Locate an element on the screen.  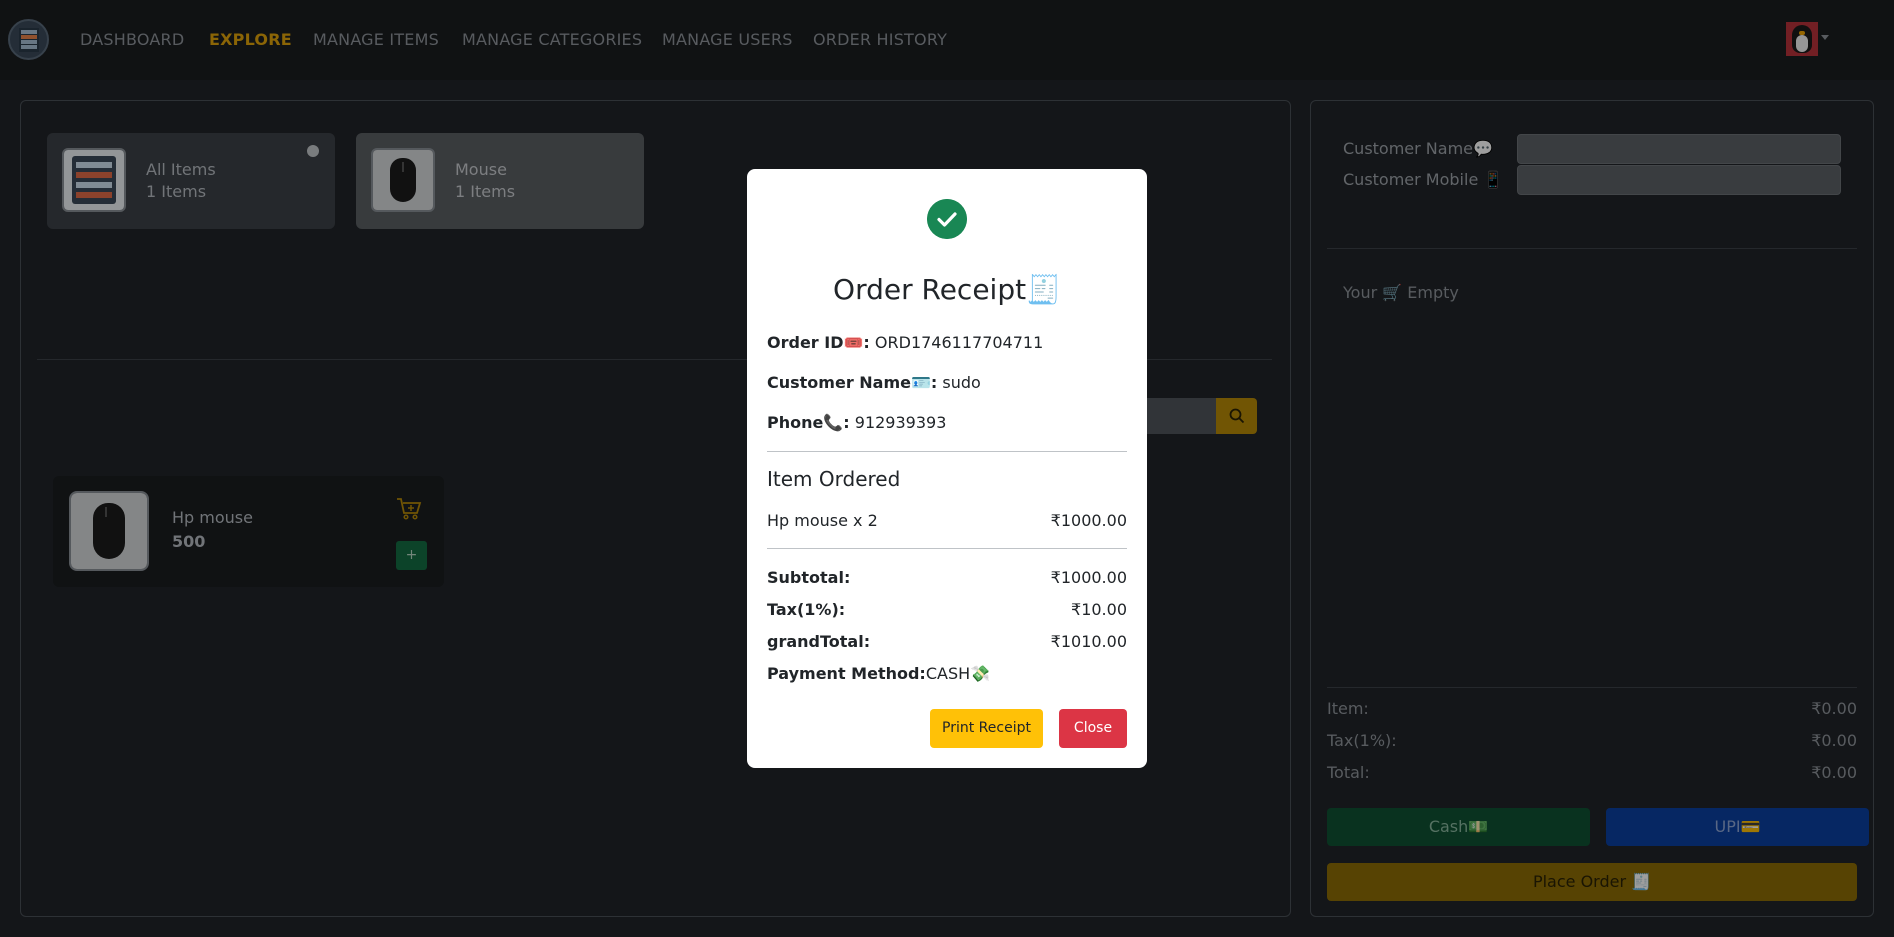
subtotal-label: Subtotal: is located at coordinates (809, 577).